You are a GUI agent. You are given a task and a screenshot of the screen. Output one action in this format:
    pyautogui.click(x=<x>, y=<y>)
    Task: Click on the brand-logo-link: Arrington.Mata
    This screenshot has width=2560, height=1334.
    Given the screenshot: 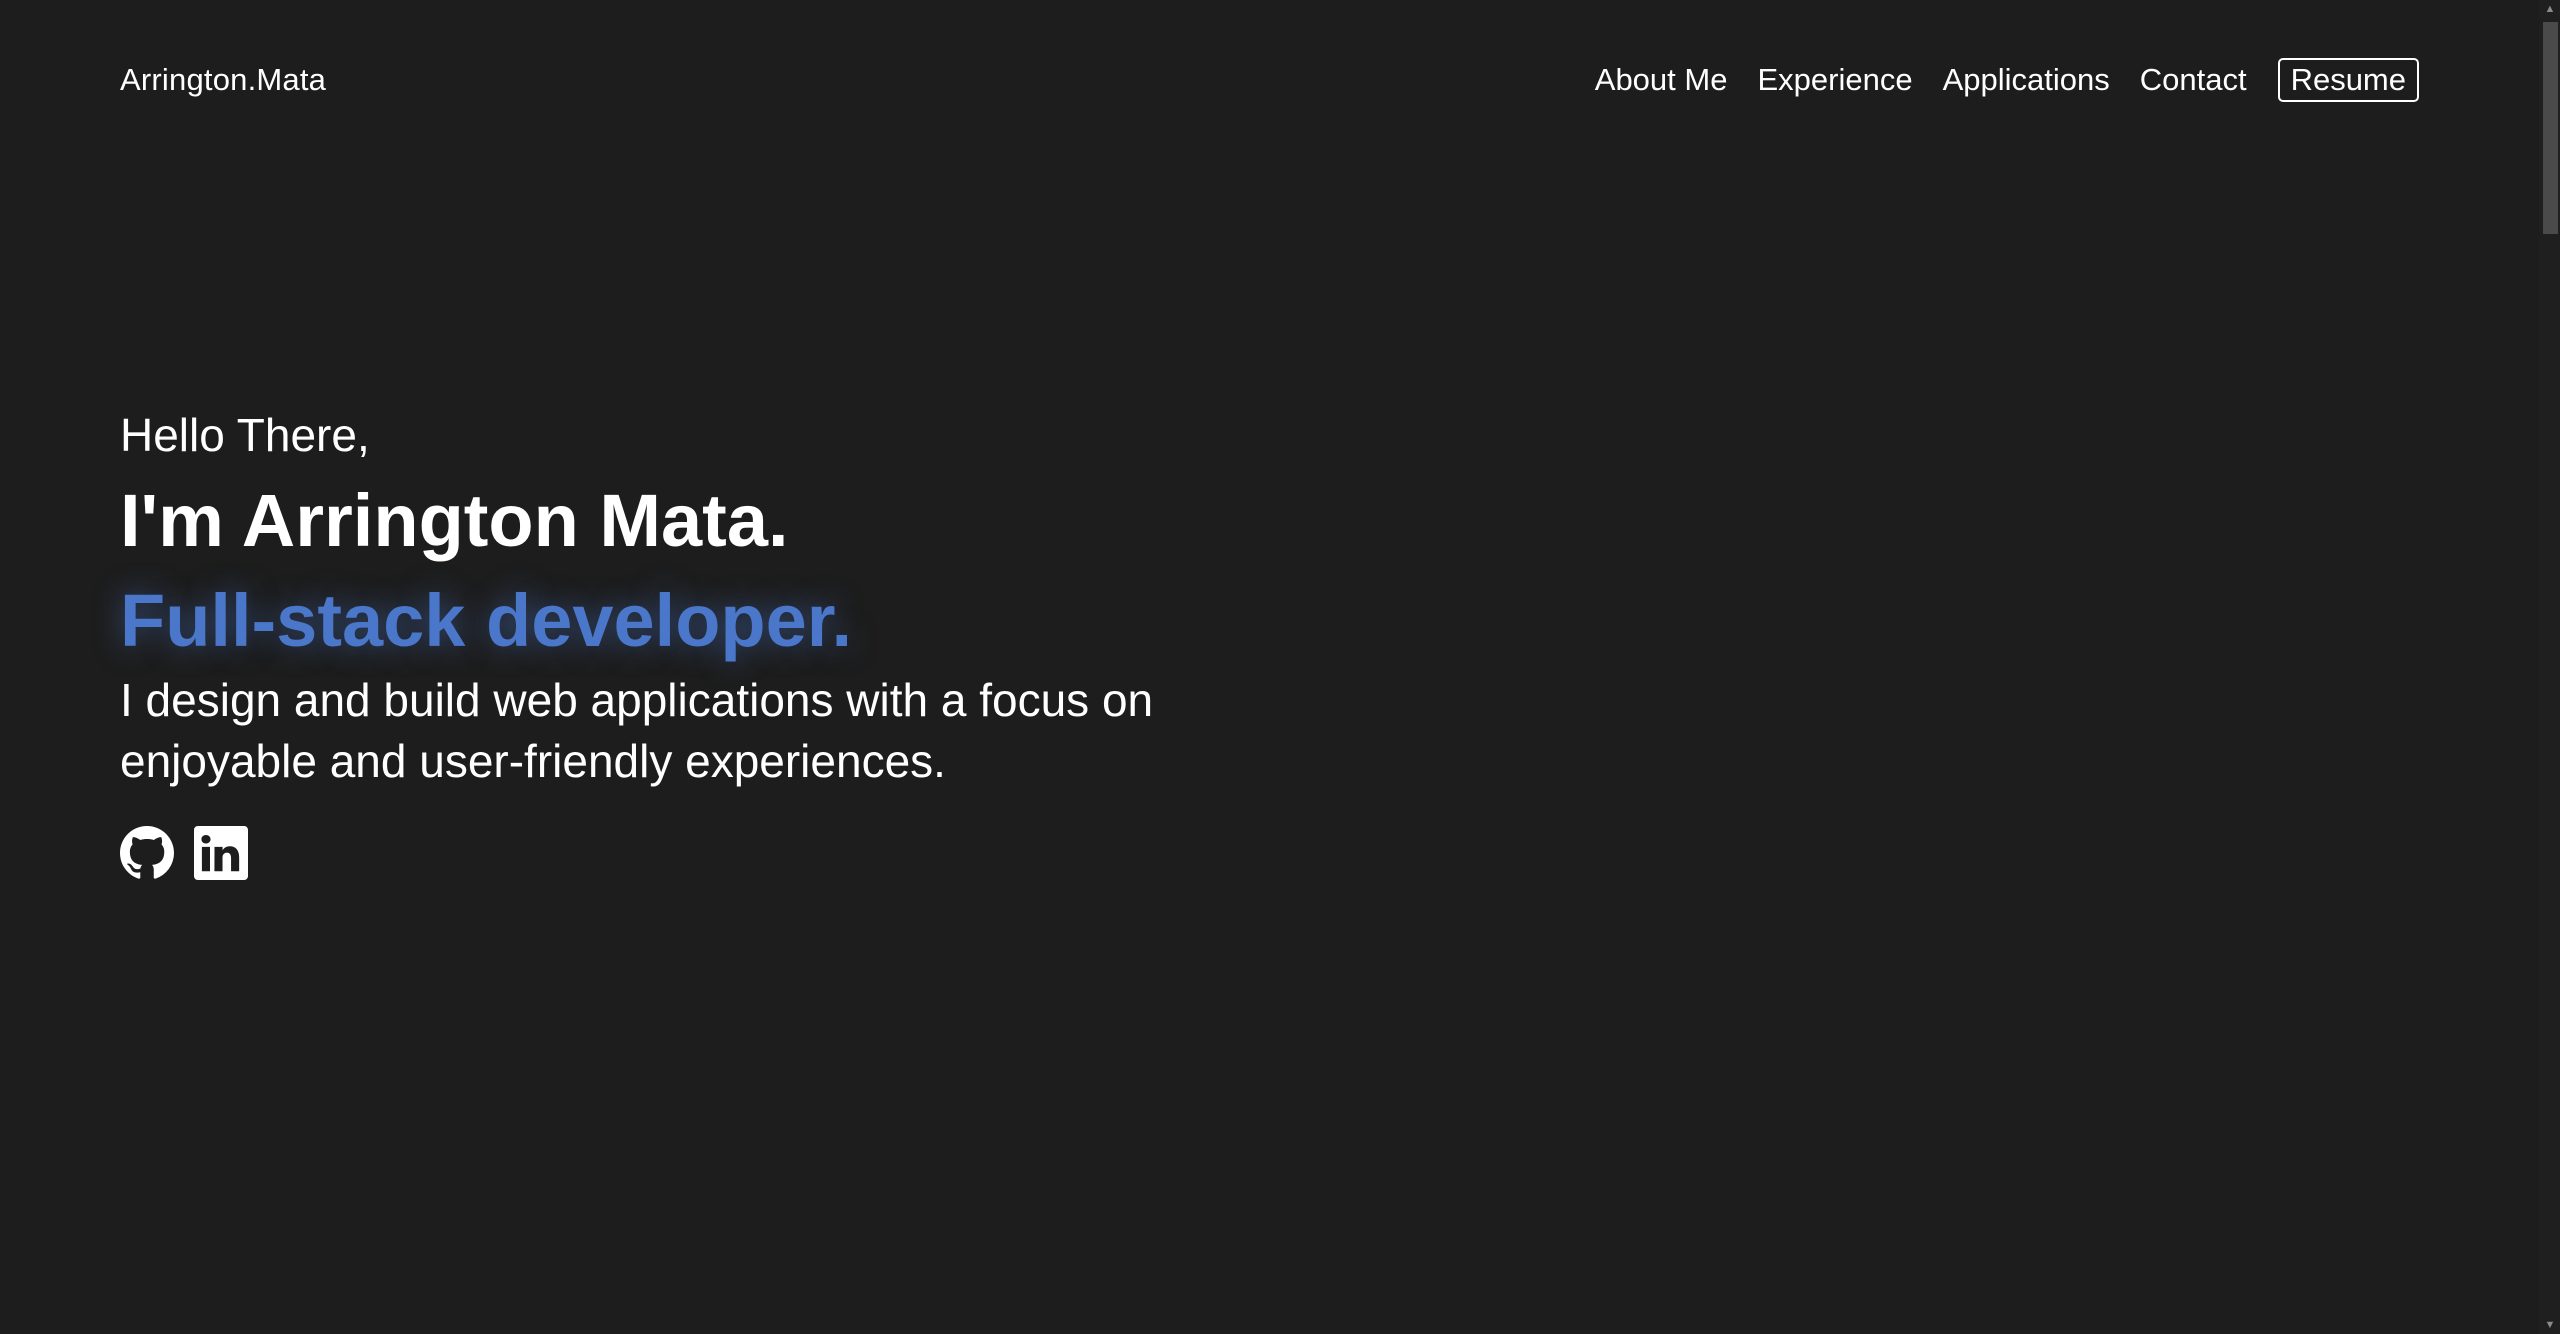 What is the action you would take?
    pyautogui.click(x=223, y=80)
    